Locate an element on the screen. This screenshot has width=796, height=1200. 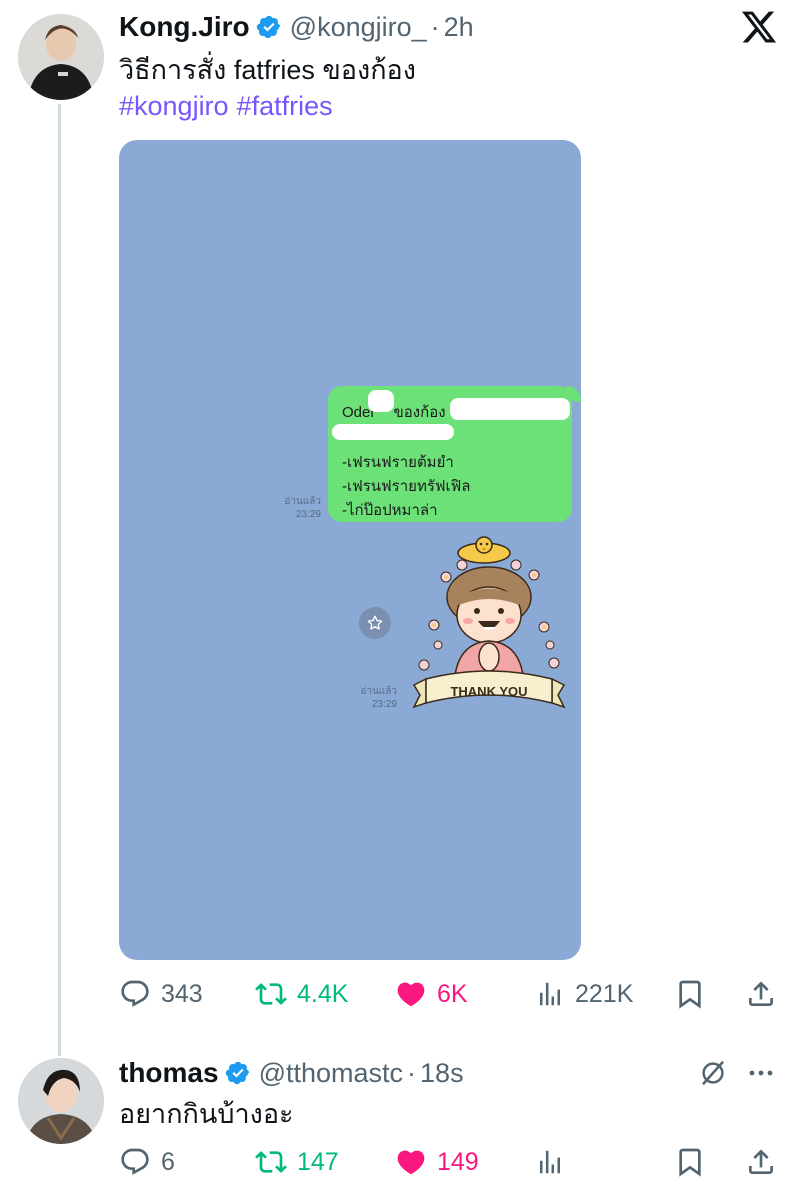
reply-count: 6 is located at coordinates (168, 1161).